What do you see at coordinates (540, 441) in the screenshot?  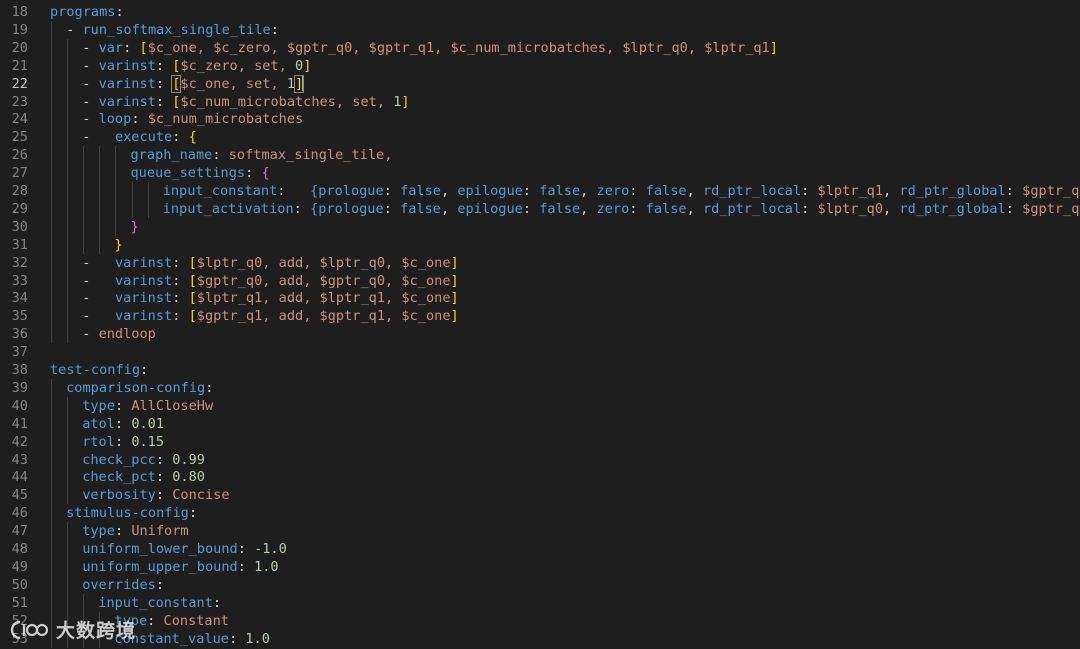 I see `code-line: 42 rtol: 0.15` at bounding box center [540, 441].